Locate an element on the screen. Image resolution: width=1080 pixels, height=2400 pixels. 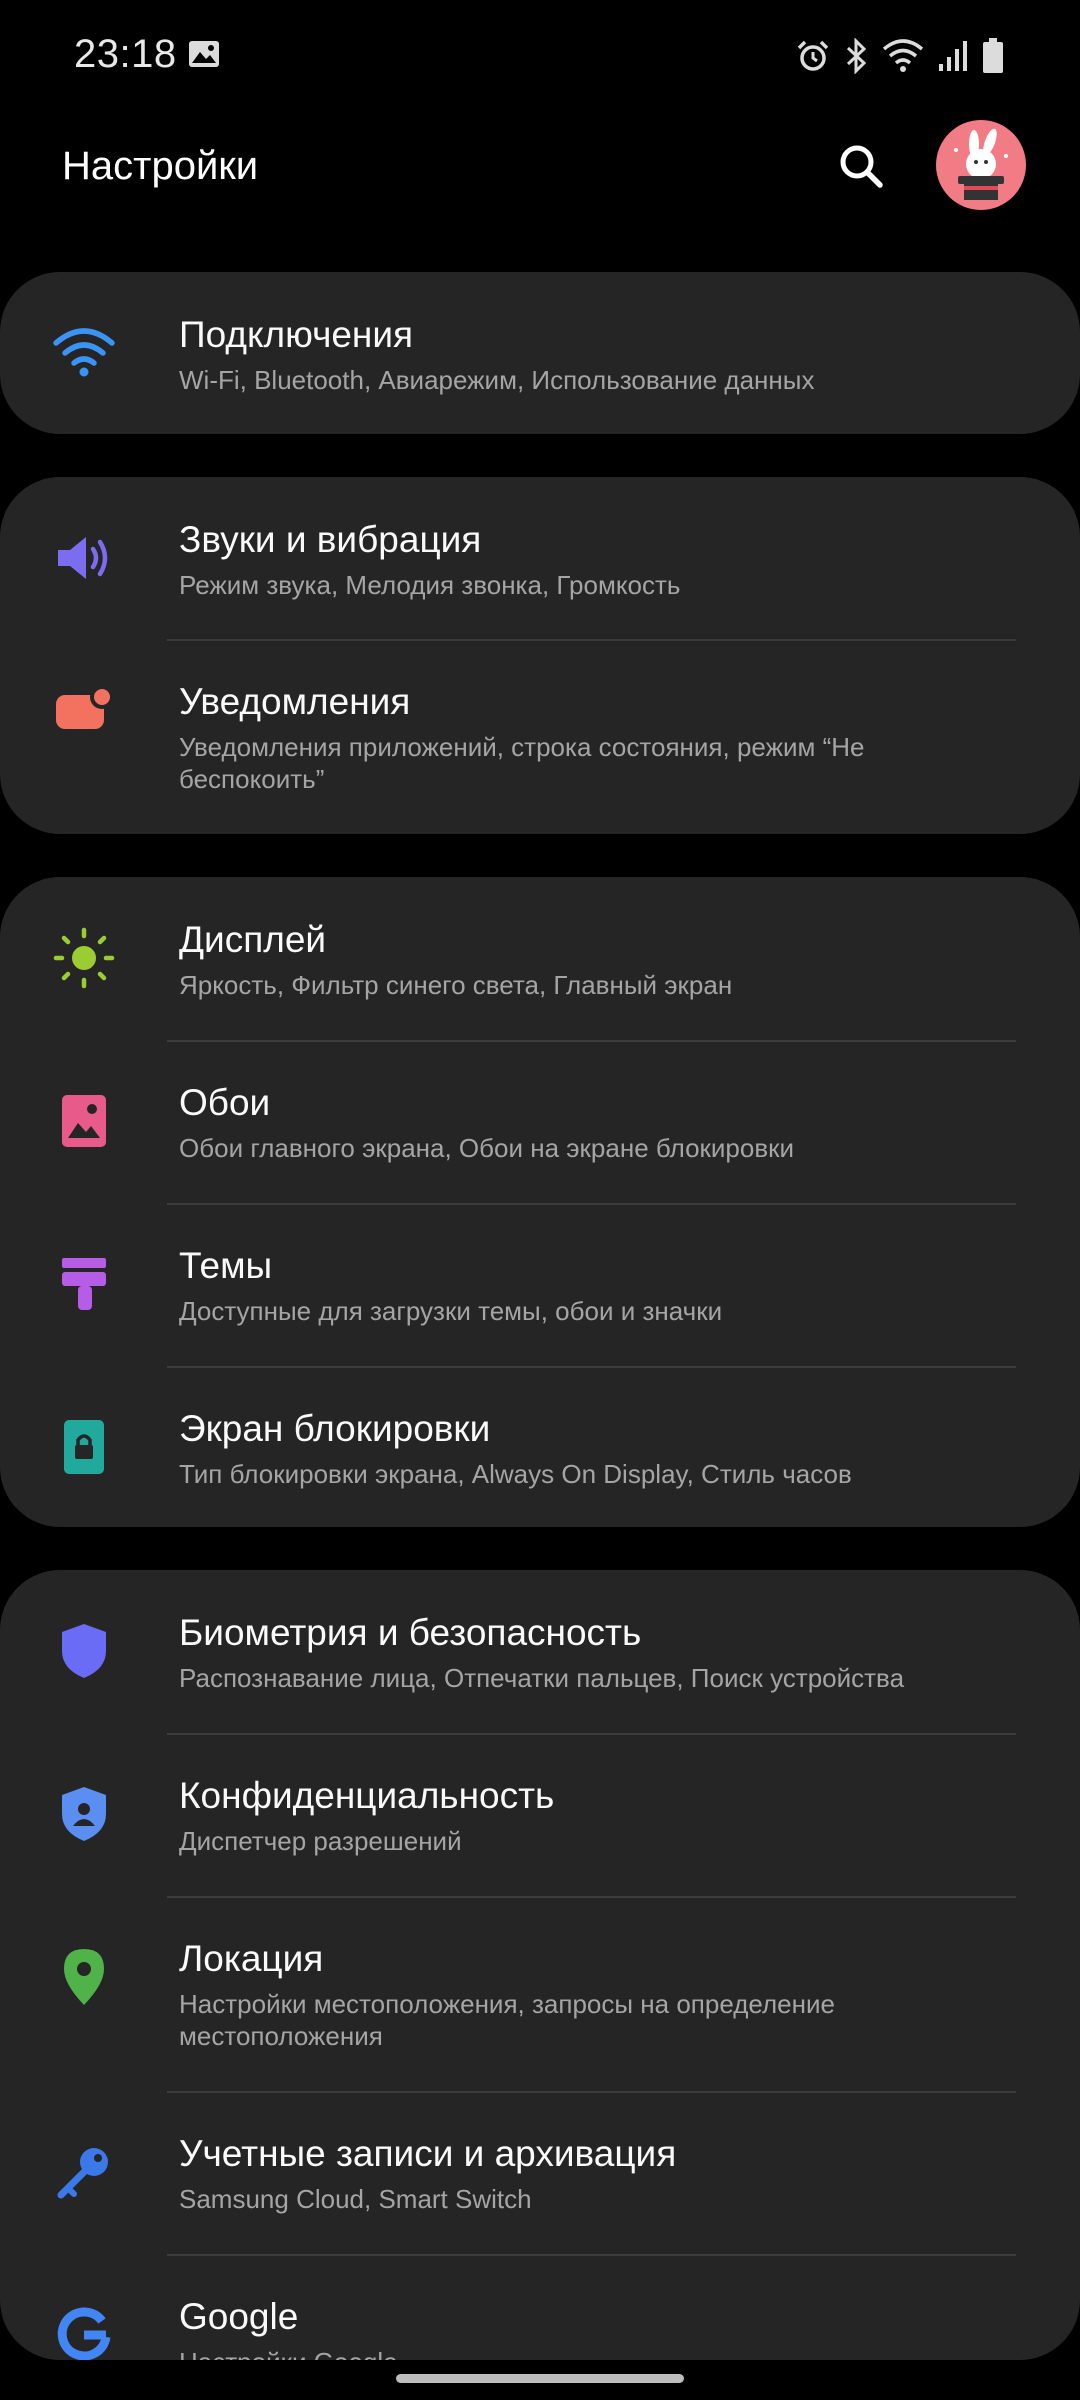
gallery-notification-icon is located at coordinates (204, 54).